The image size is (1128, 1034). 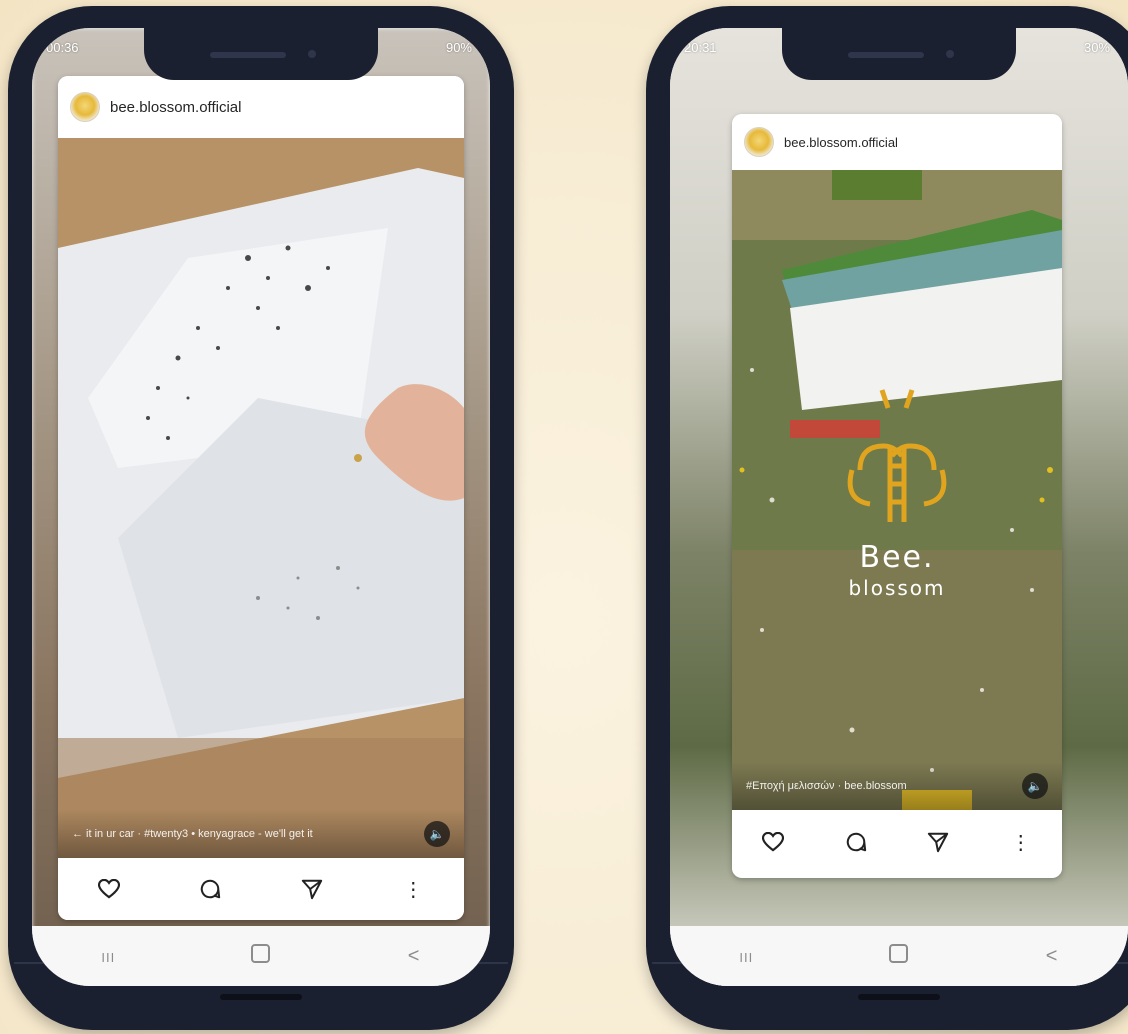 What do you see at coordinates (62, 47) in the screenshot?
I see `status-time: 00:36` at bounding box center [62, 47].